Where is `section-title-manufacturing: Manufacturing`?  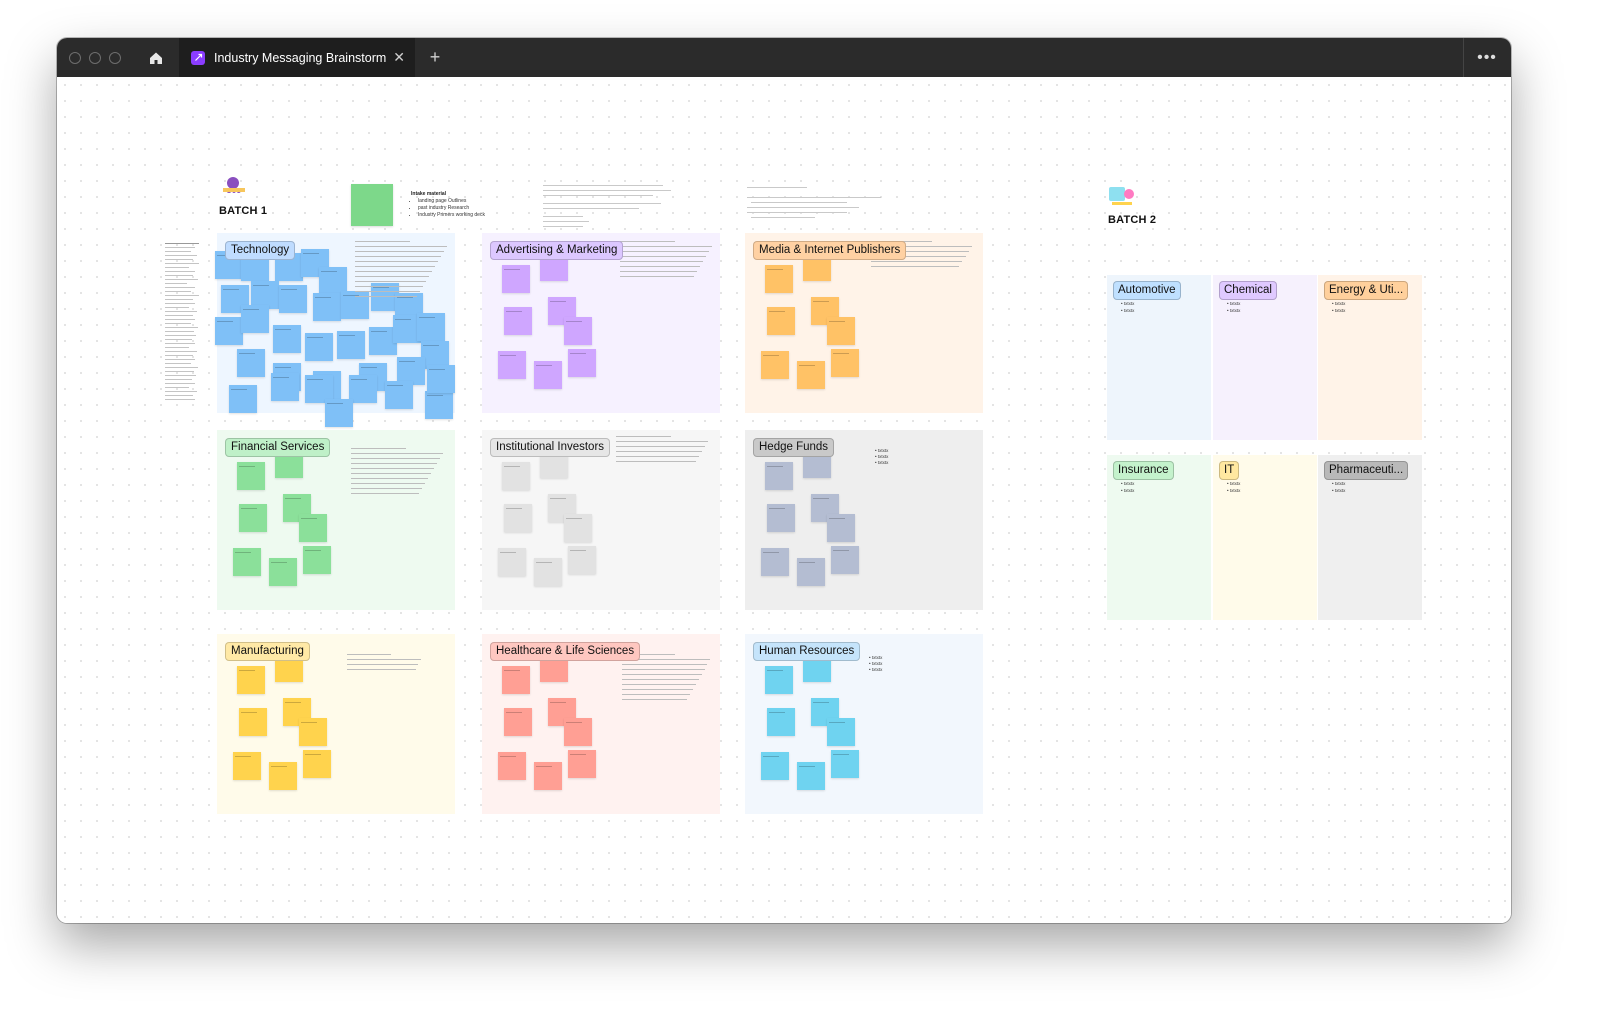 section-title-manufacturing: Manufacturing is located at coordinates (267, 651).